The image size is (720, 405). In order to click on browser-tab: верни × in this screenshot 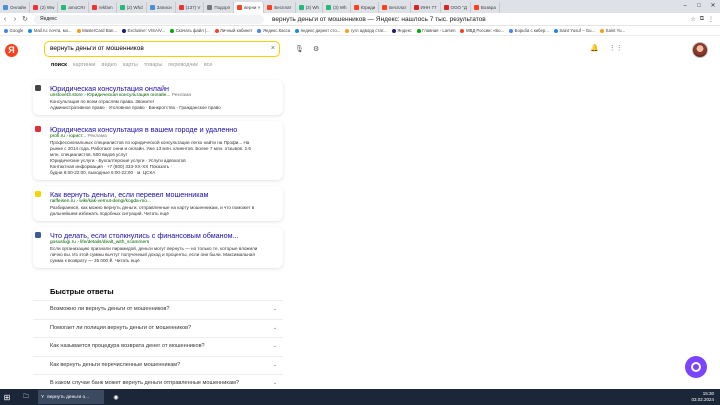, I will do `click(249, 7)`.